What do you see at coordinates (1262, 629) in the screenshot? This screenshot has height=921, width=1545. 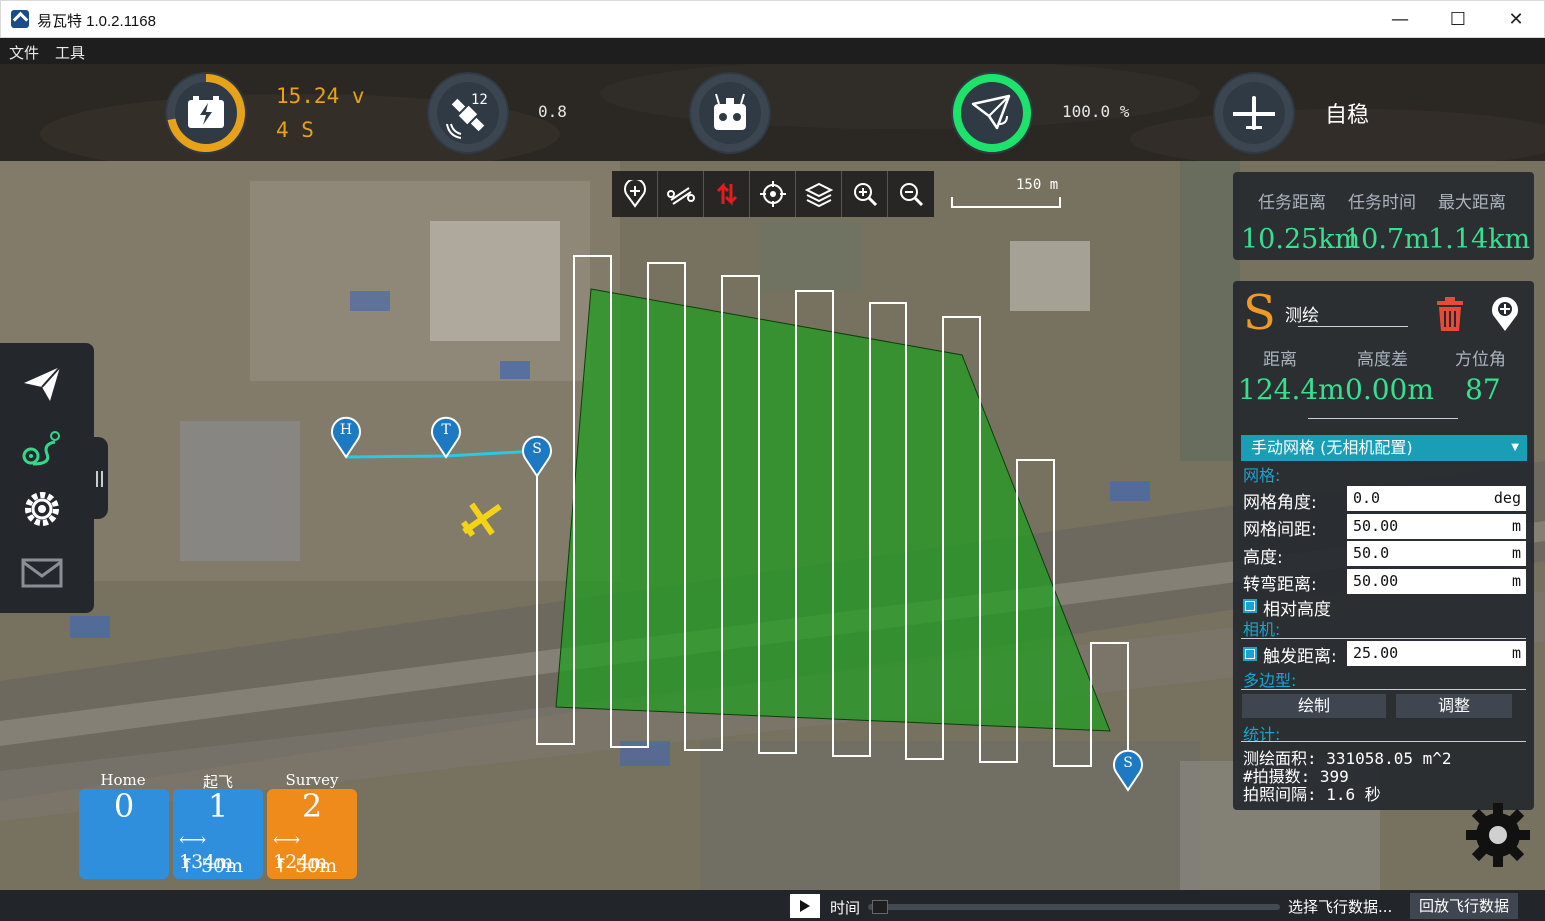 I see `camera-section-label: 相机:` at bounding box center [1262, 629].